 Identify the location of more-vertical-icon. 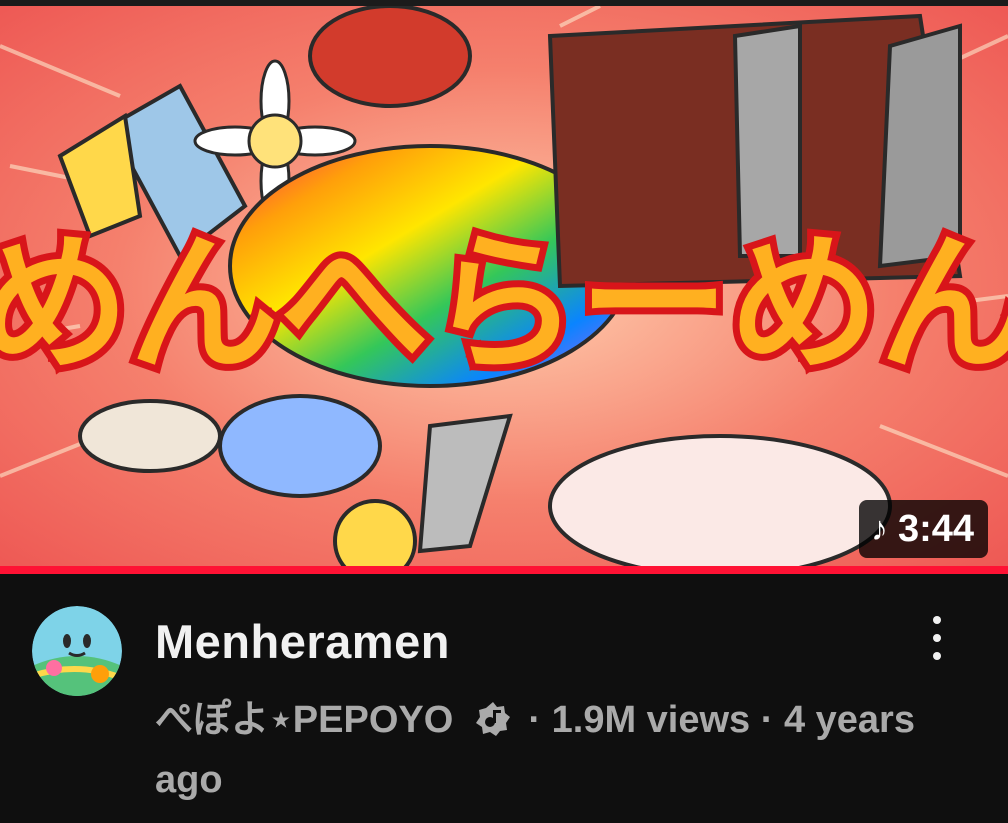
(937, 638).